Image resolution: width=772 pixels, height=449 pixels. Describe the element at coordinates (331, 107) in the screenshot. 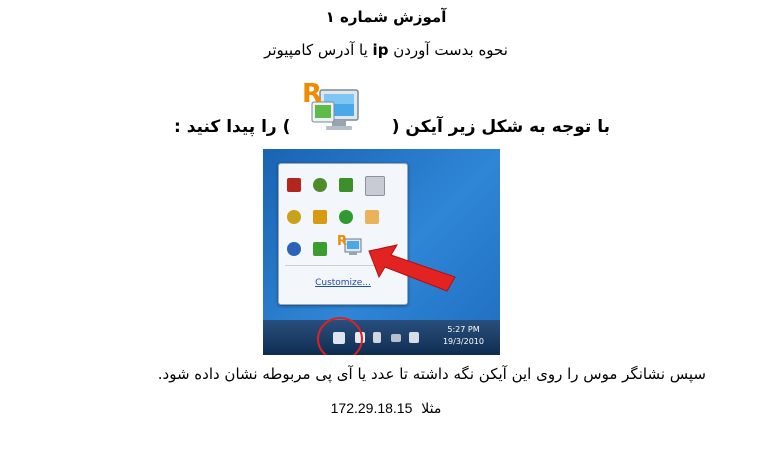

I see `remote-desktop-icon: R` at that location.